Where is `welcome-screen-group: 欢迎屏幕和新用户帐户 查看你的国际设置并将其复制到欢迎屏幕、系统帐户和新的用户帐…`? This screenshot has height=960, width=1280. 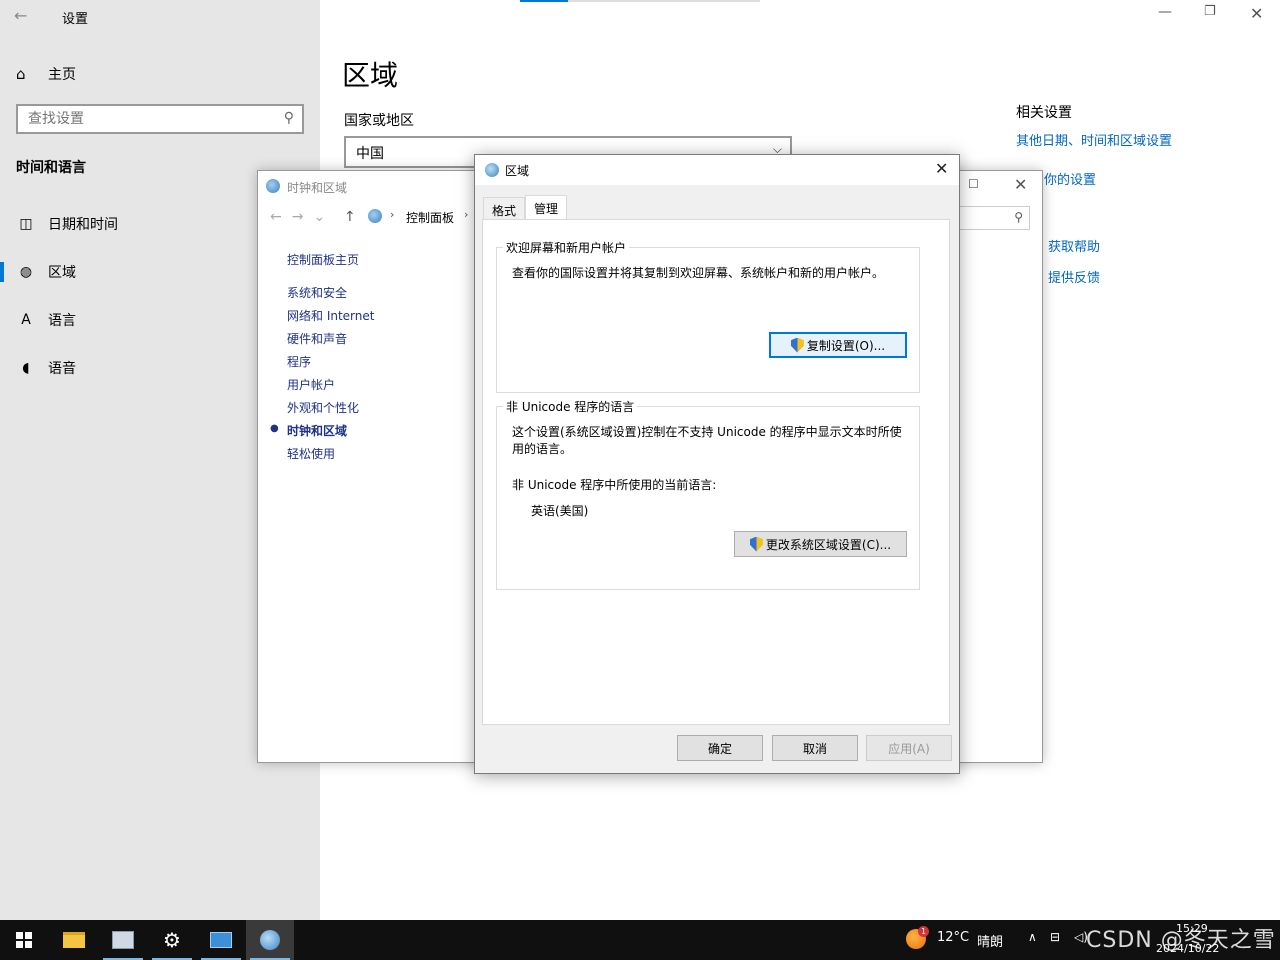
welcome-screen-group: 欢迎屏幕和新用户帐户 查看你的国际设置并将其复制到欢迎屏幕、系统帐户和新的用户帐… is located at coordinates (708, 316).